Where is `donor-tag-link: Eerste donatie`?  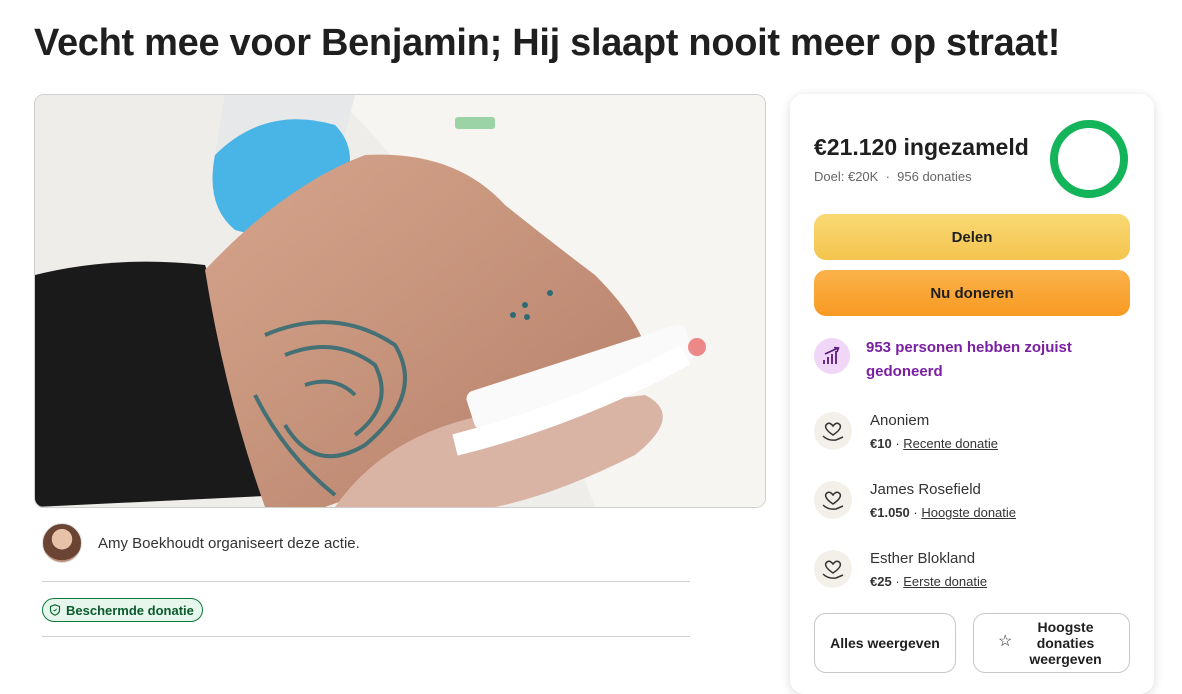 donor-tag-link: Eerste donatie is located at coordinates (945, 581).